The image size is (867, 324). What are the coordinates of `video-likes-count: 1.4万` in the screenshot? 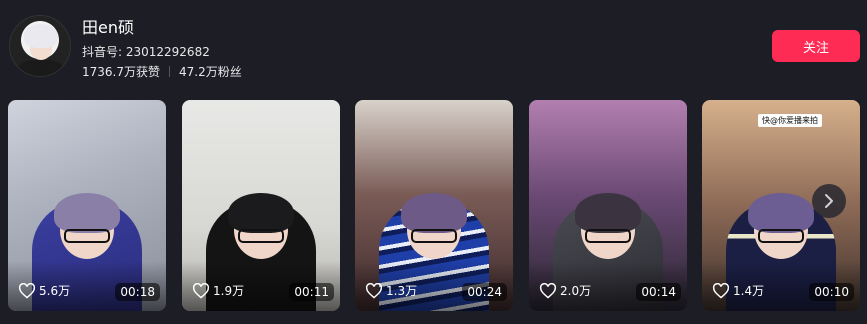 It's located at (749, 291).